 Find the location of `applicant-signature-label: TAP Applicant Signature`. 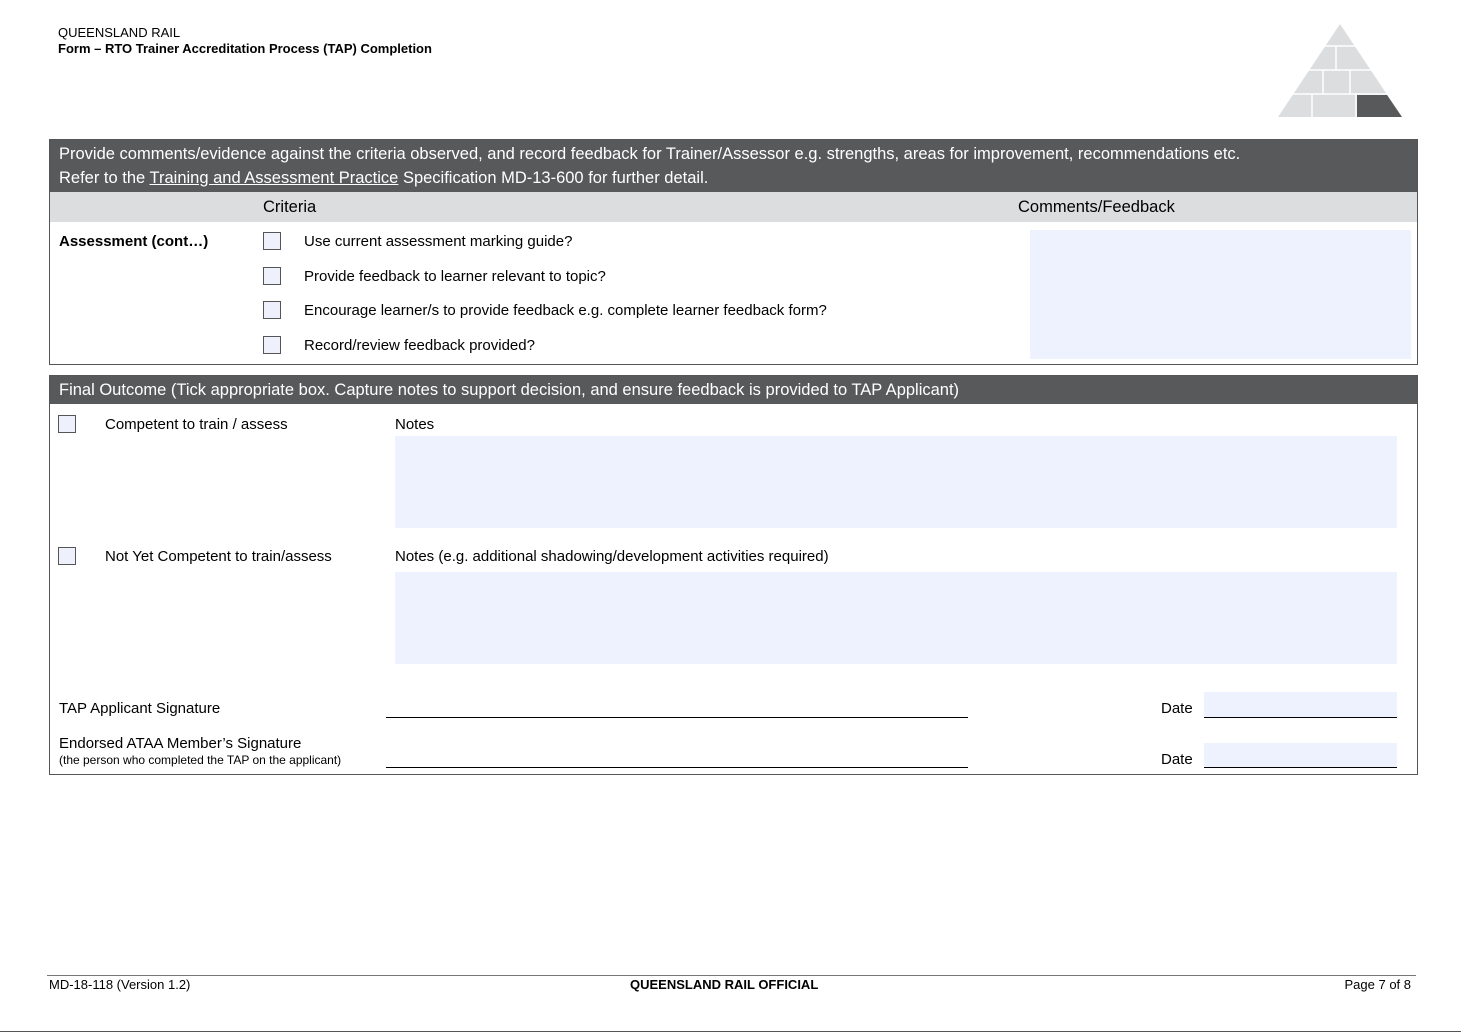

applicant-signature-label: TAP Applicant Signature is located at coordinates (140, 708).